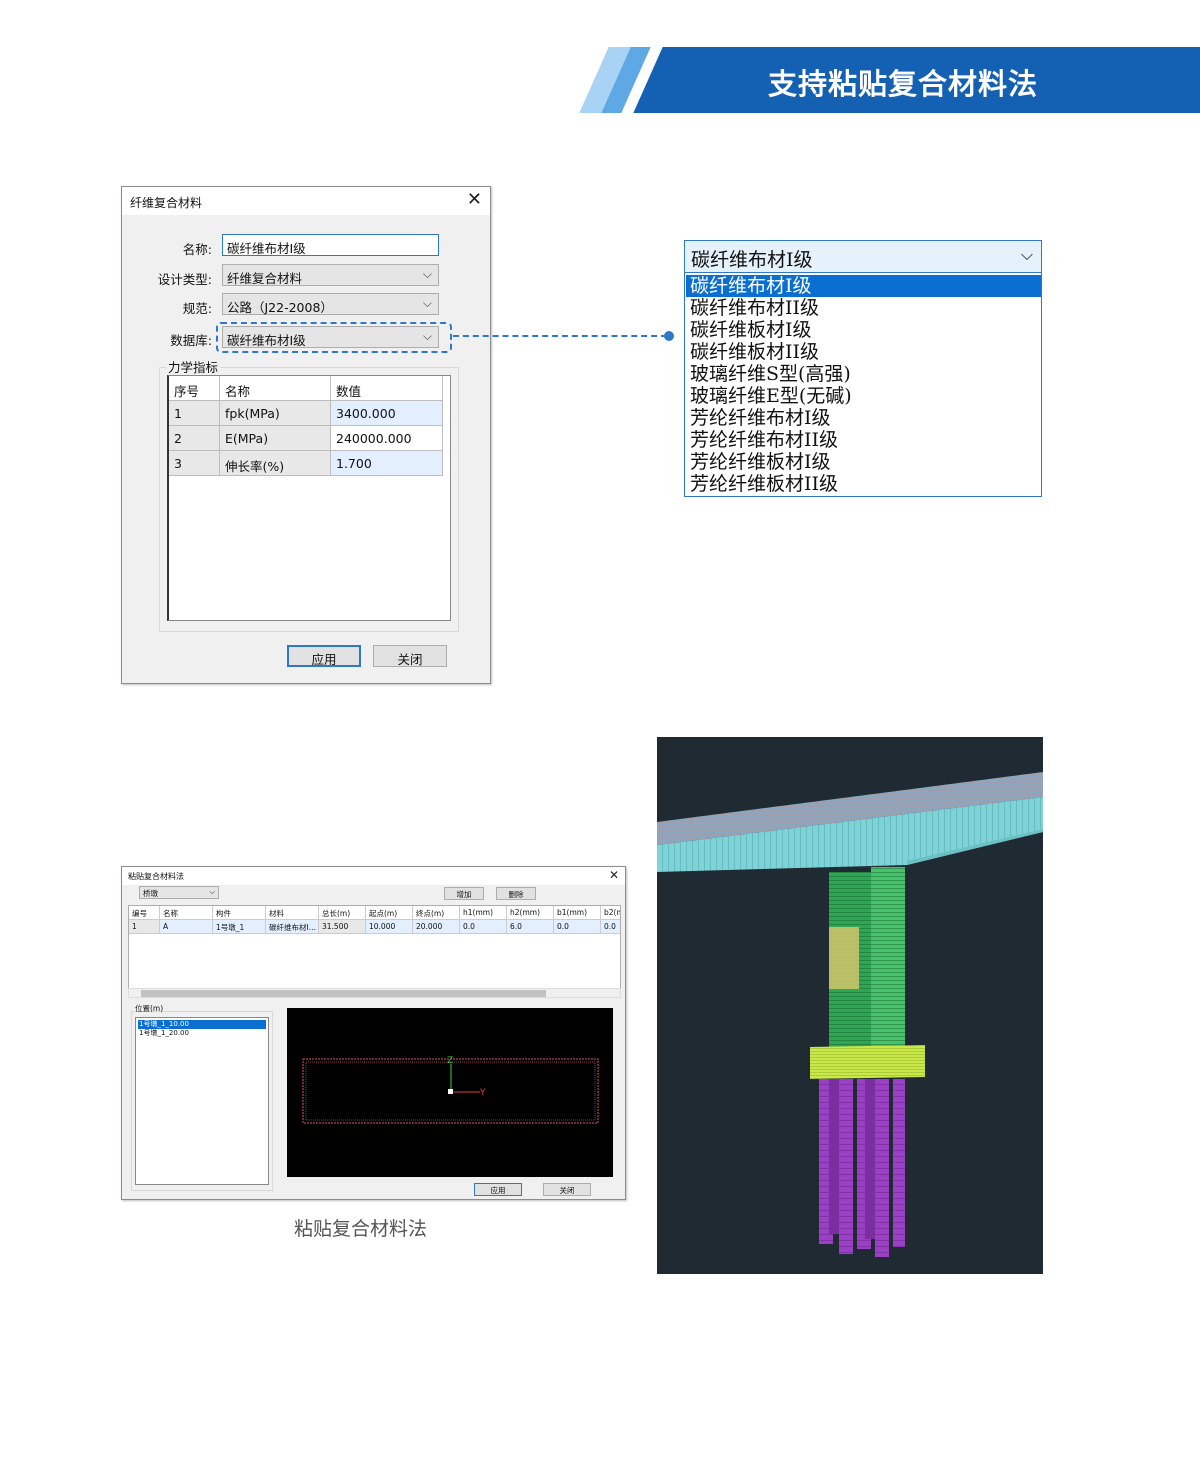  I want to click on dropdown-selected-value: 碳纤维布材I级, so click(752, 260).